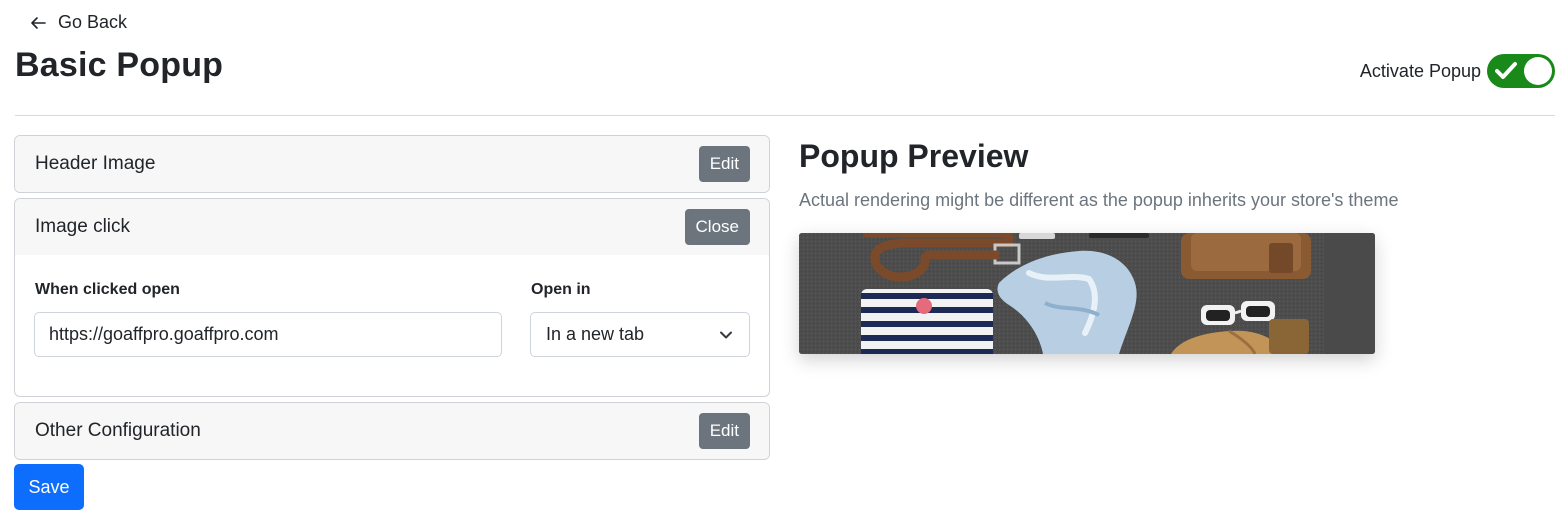  I want to click on image-click-card-body: When clicked open Open in In a new tab, so click(392, 325).